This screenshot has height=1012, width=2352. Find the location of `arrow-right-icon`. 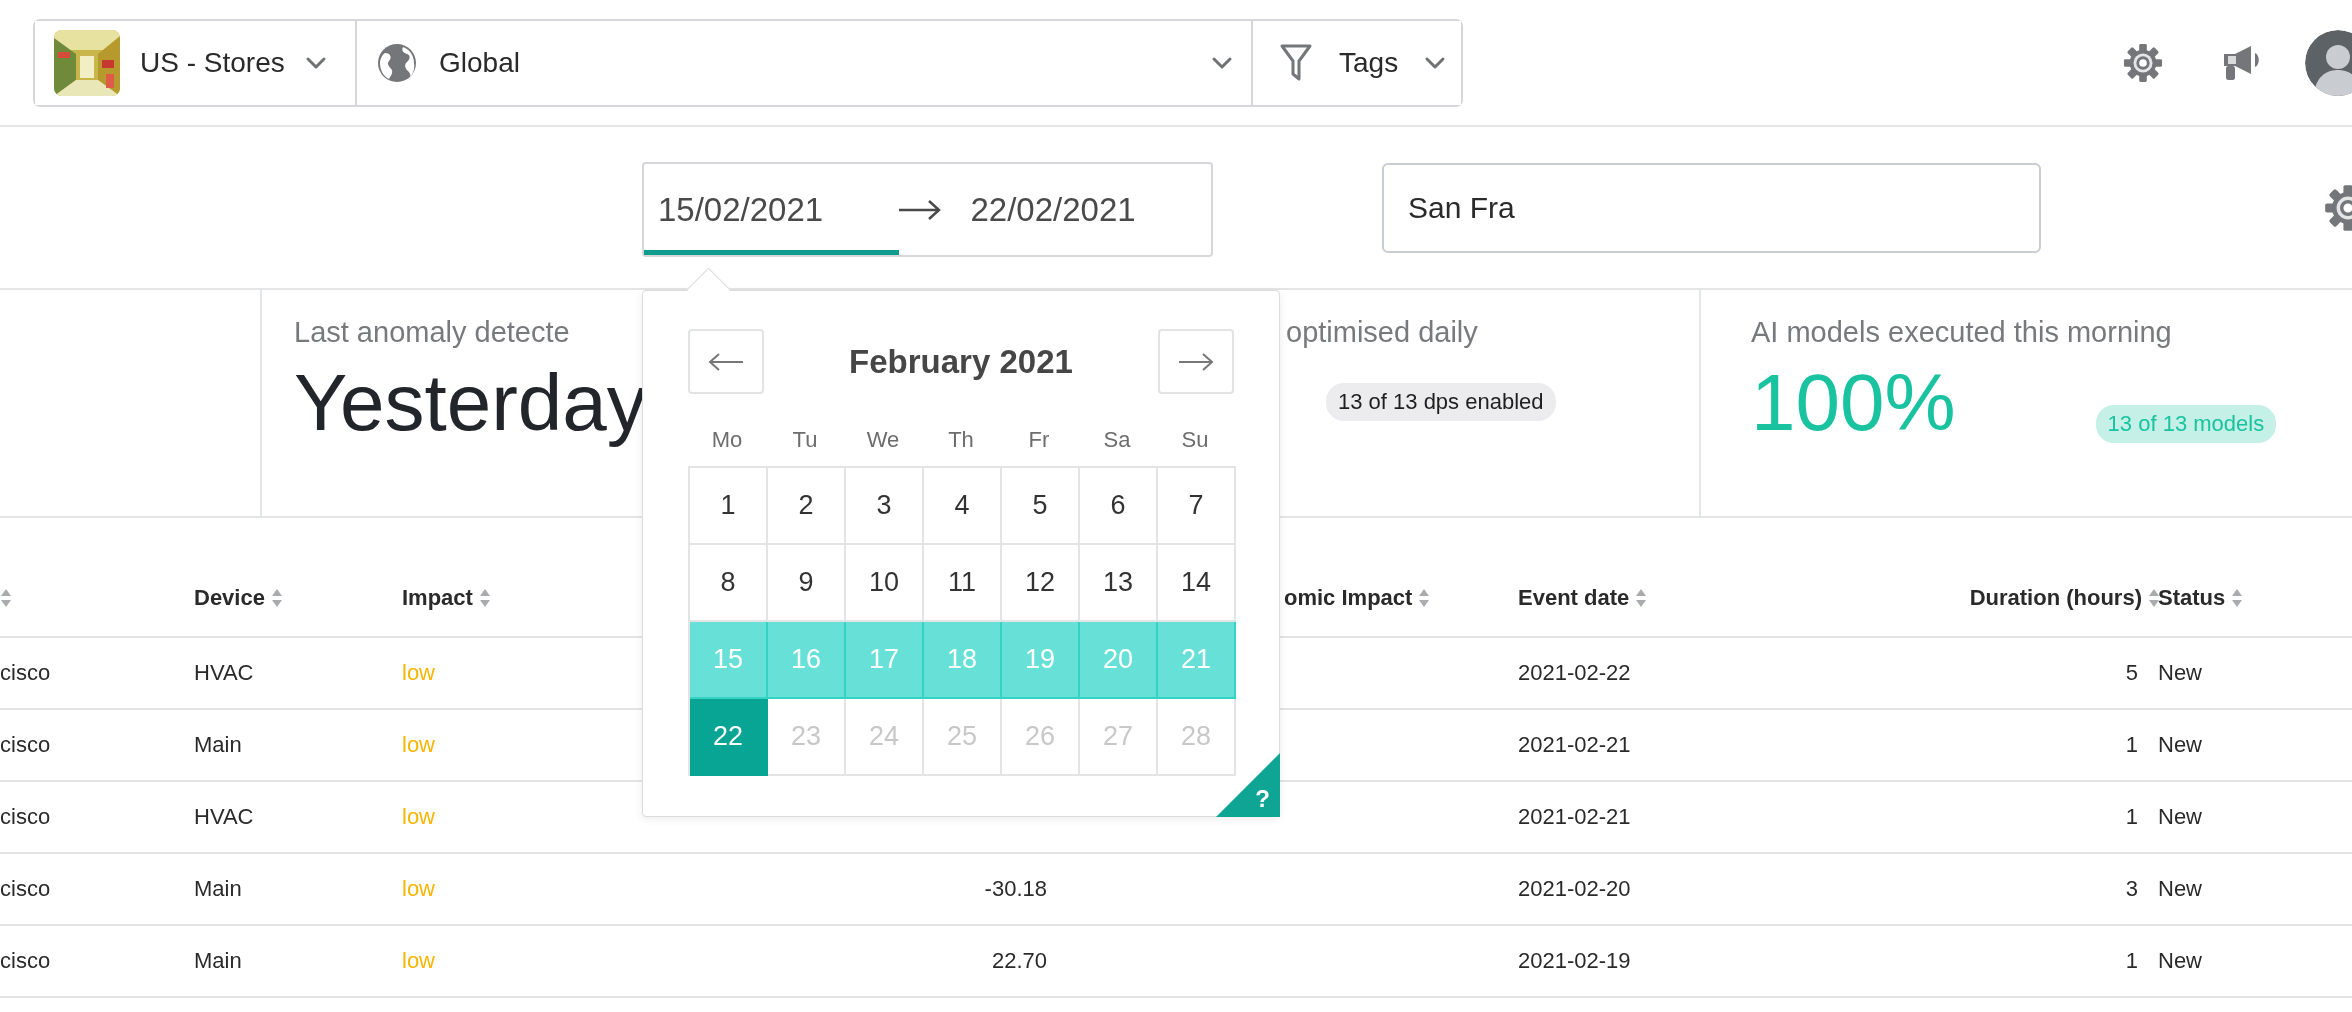

arrow-right-icon is located at coordinates (1196, 361).